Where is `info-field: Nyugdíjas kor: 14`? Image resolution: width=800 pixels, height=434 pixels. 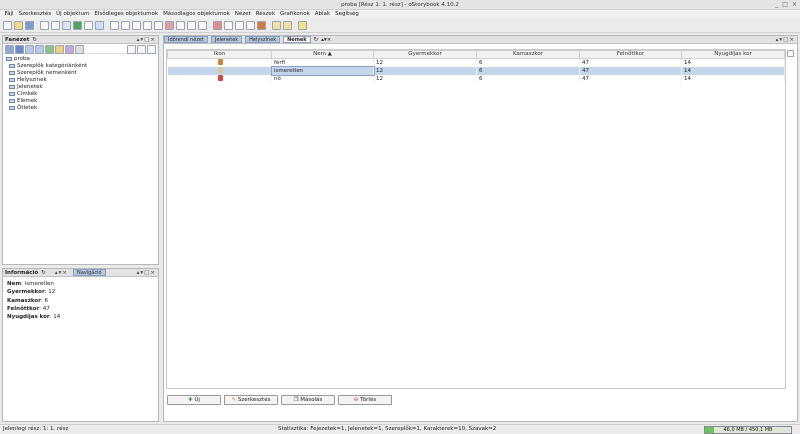
info-field: Nyugdíjas kor: 14 is located at coordinates (34, 317).